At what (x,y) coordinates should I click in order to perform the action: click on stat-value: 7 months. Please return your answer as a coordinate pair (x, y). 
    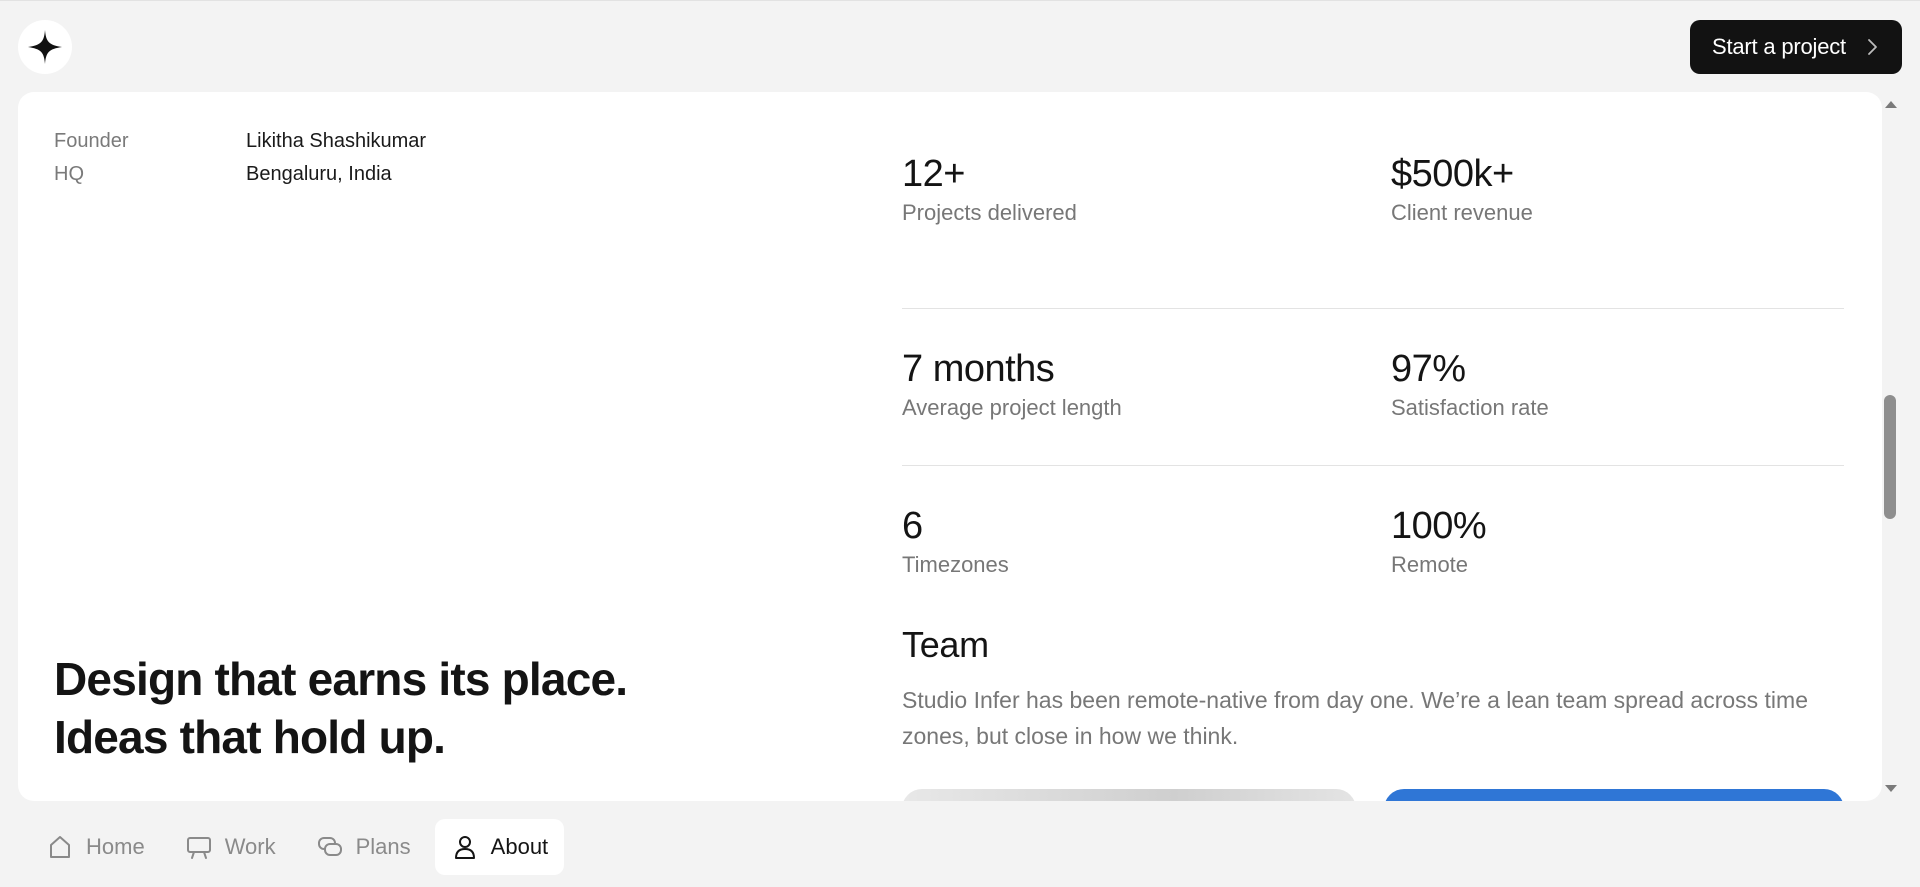
    Looking at the image, I should click on (978, 369).